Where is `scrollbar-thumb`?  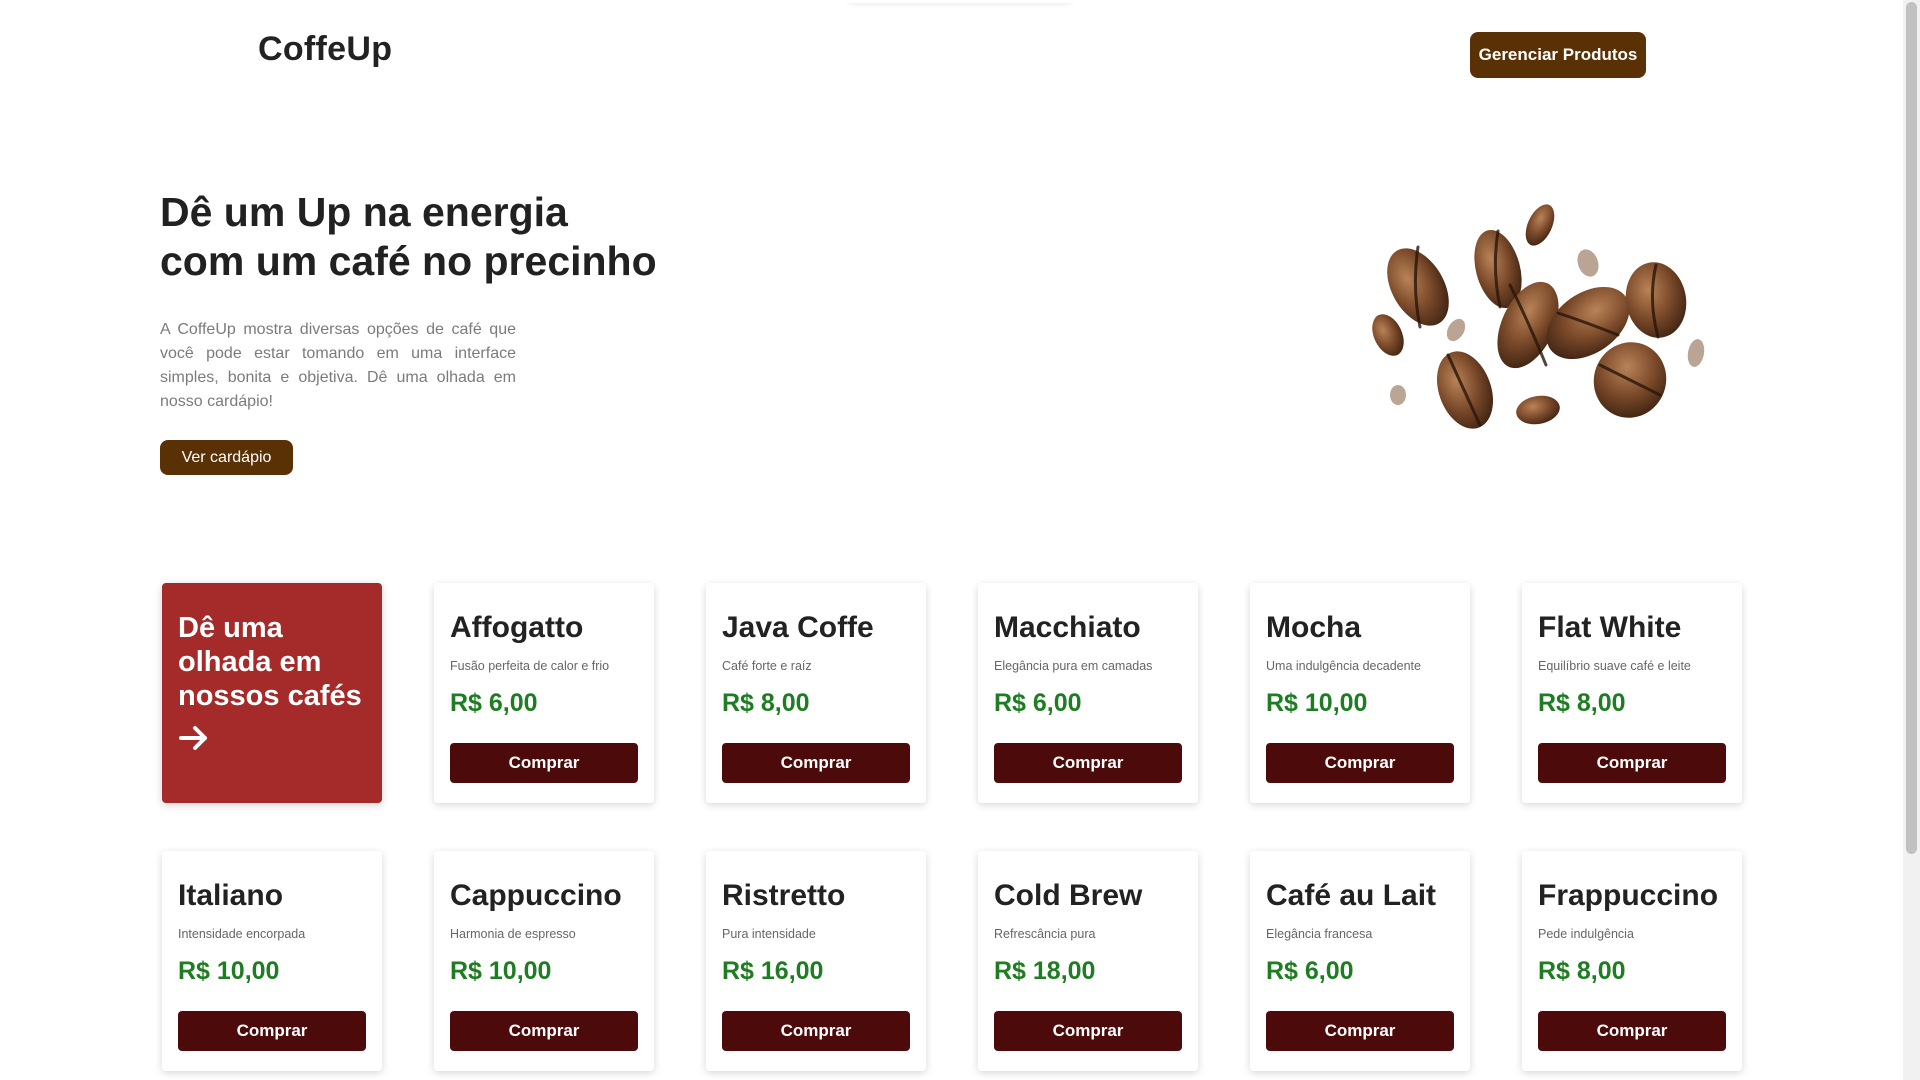
scrollbar-thumb is located at coordinates (1911, 428).